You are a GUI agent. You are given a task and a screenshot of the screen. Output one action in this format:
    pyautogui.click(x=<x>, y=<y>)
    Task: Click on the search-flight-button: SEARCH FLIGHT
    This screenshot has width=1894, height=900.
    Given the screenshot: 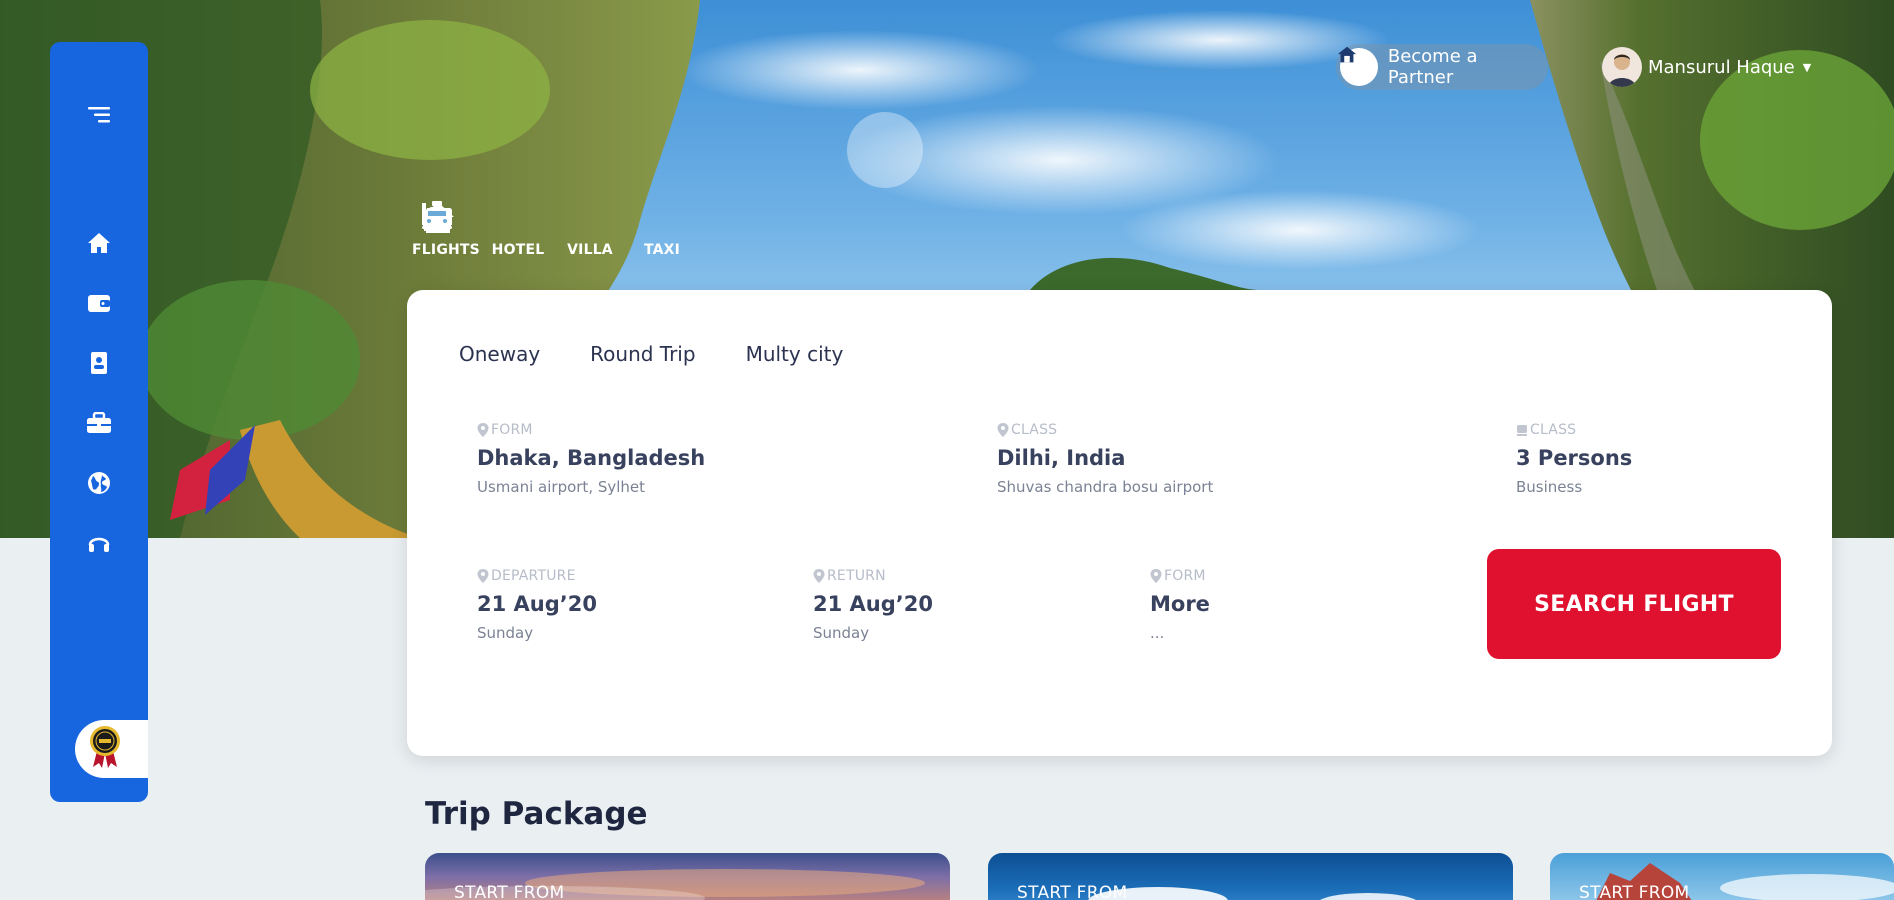 What is the action you would take?
    pyautogui.click(x=1634, y=604)
    